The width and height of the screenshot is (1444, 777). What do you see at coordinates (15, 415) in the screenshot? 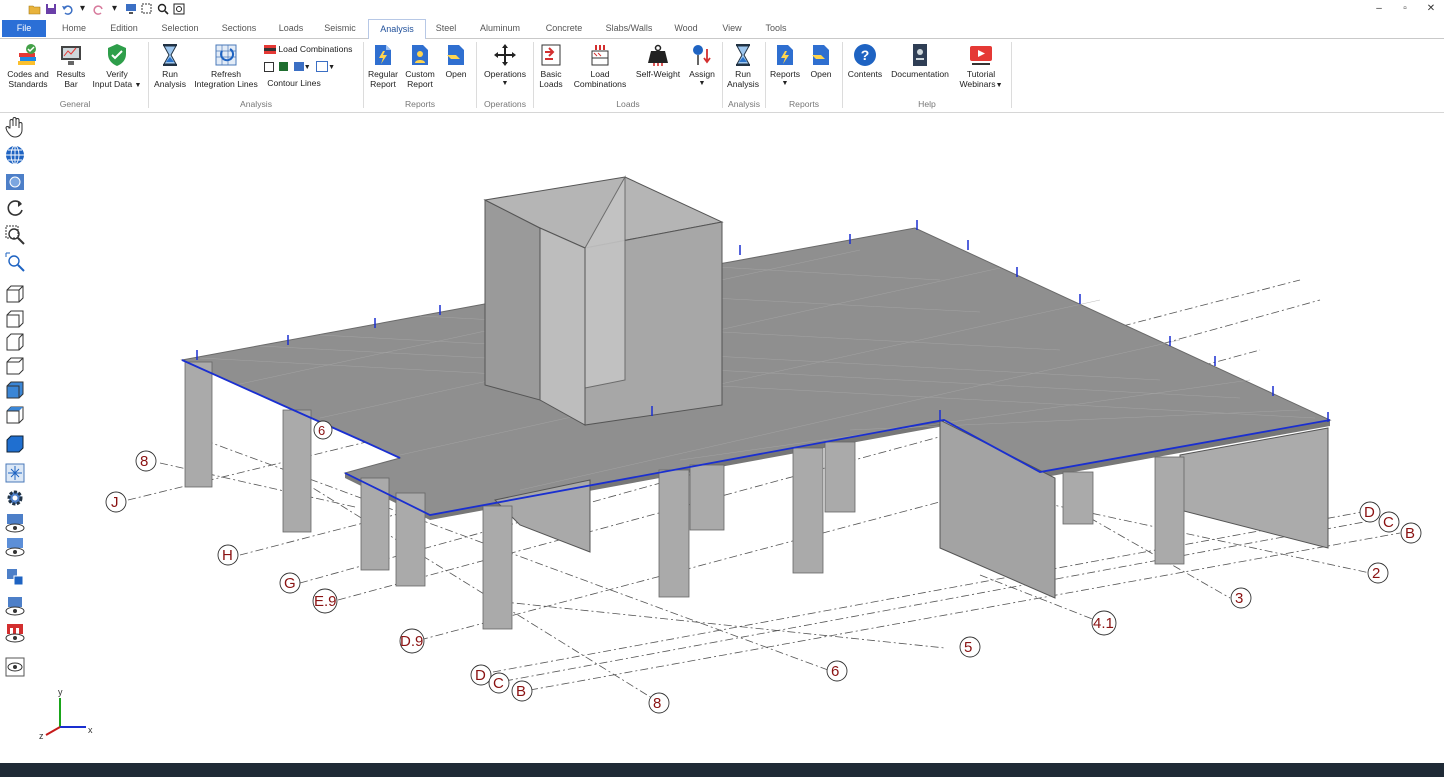
I see `cube-bottom-view-icon` at bounding box center [15, 415].